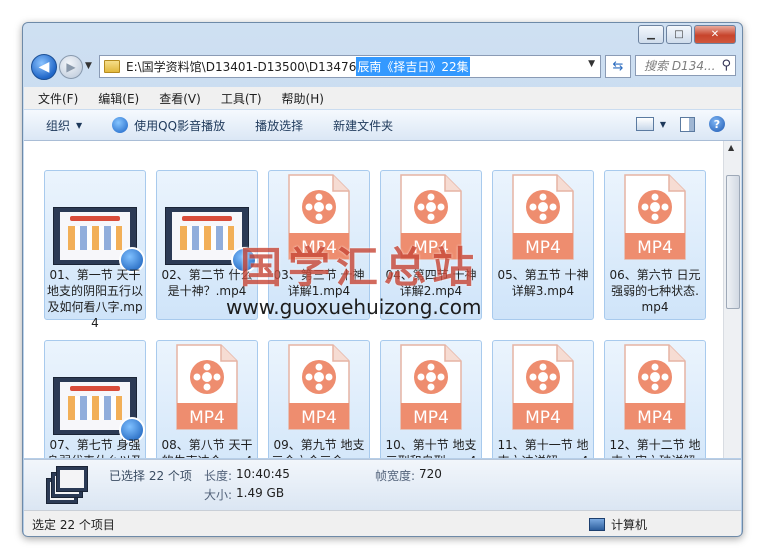  Describe the element at coordinates (715, 34) in the screenshot. I see `close-button: ✕` at that location.